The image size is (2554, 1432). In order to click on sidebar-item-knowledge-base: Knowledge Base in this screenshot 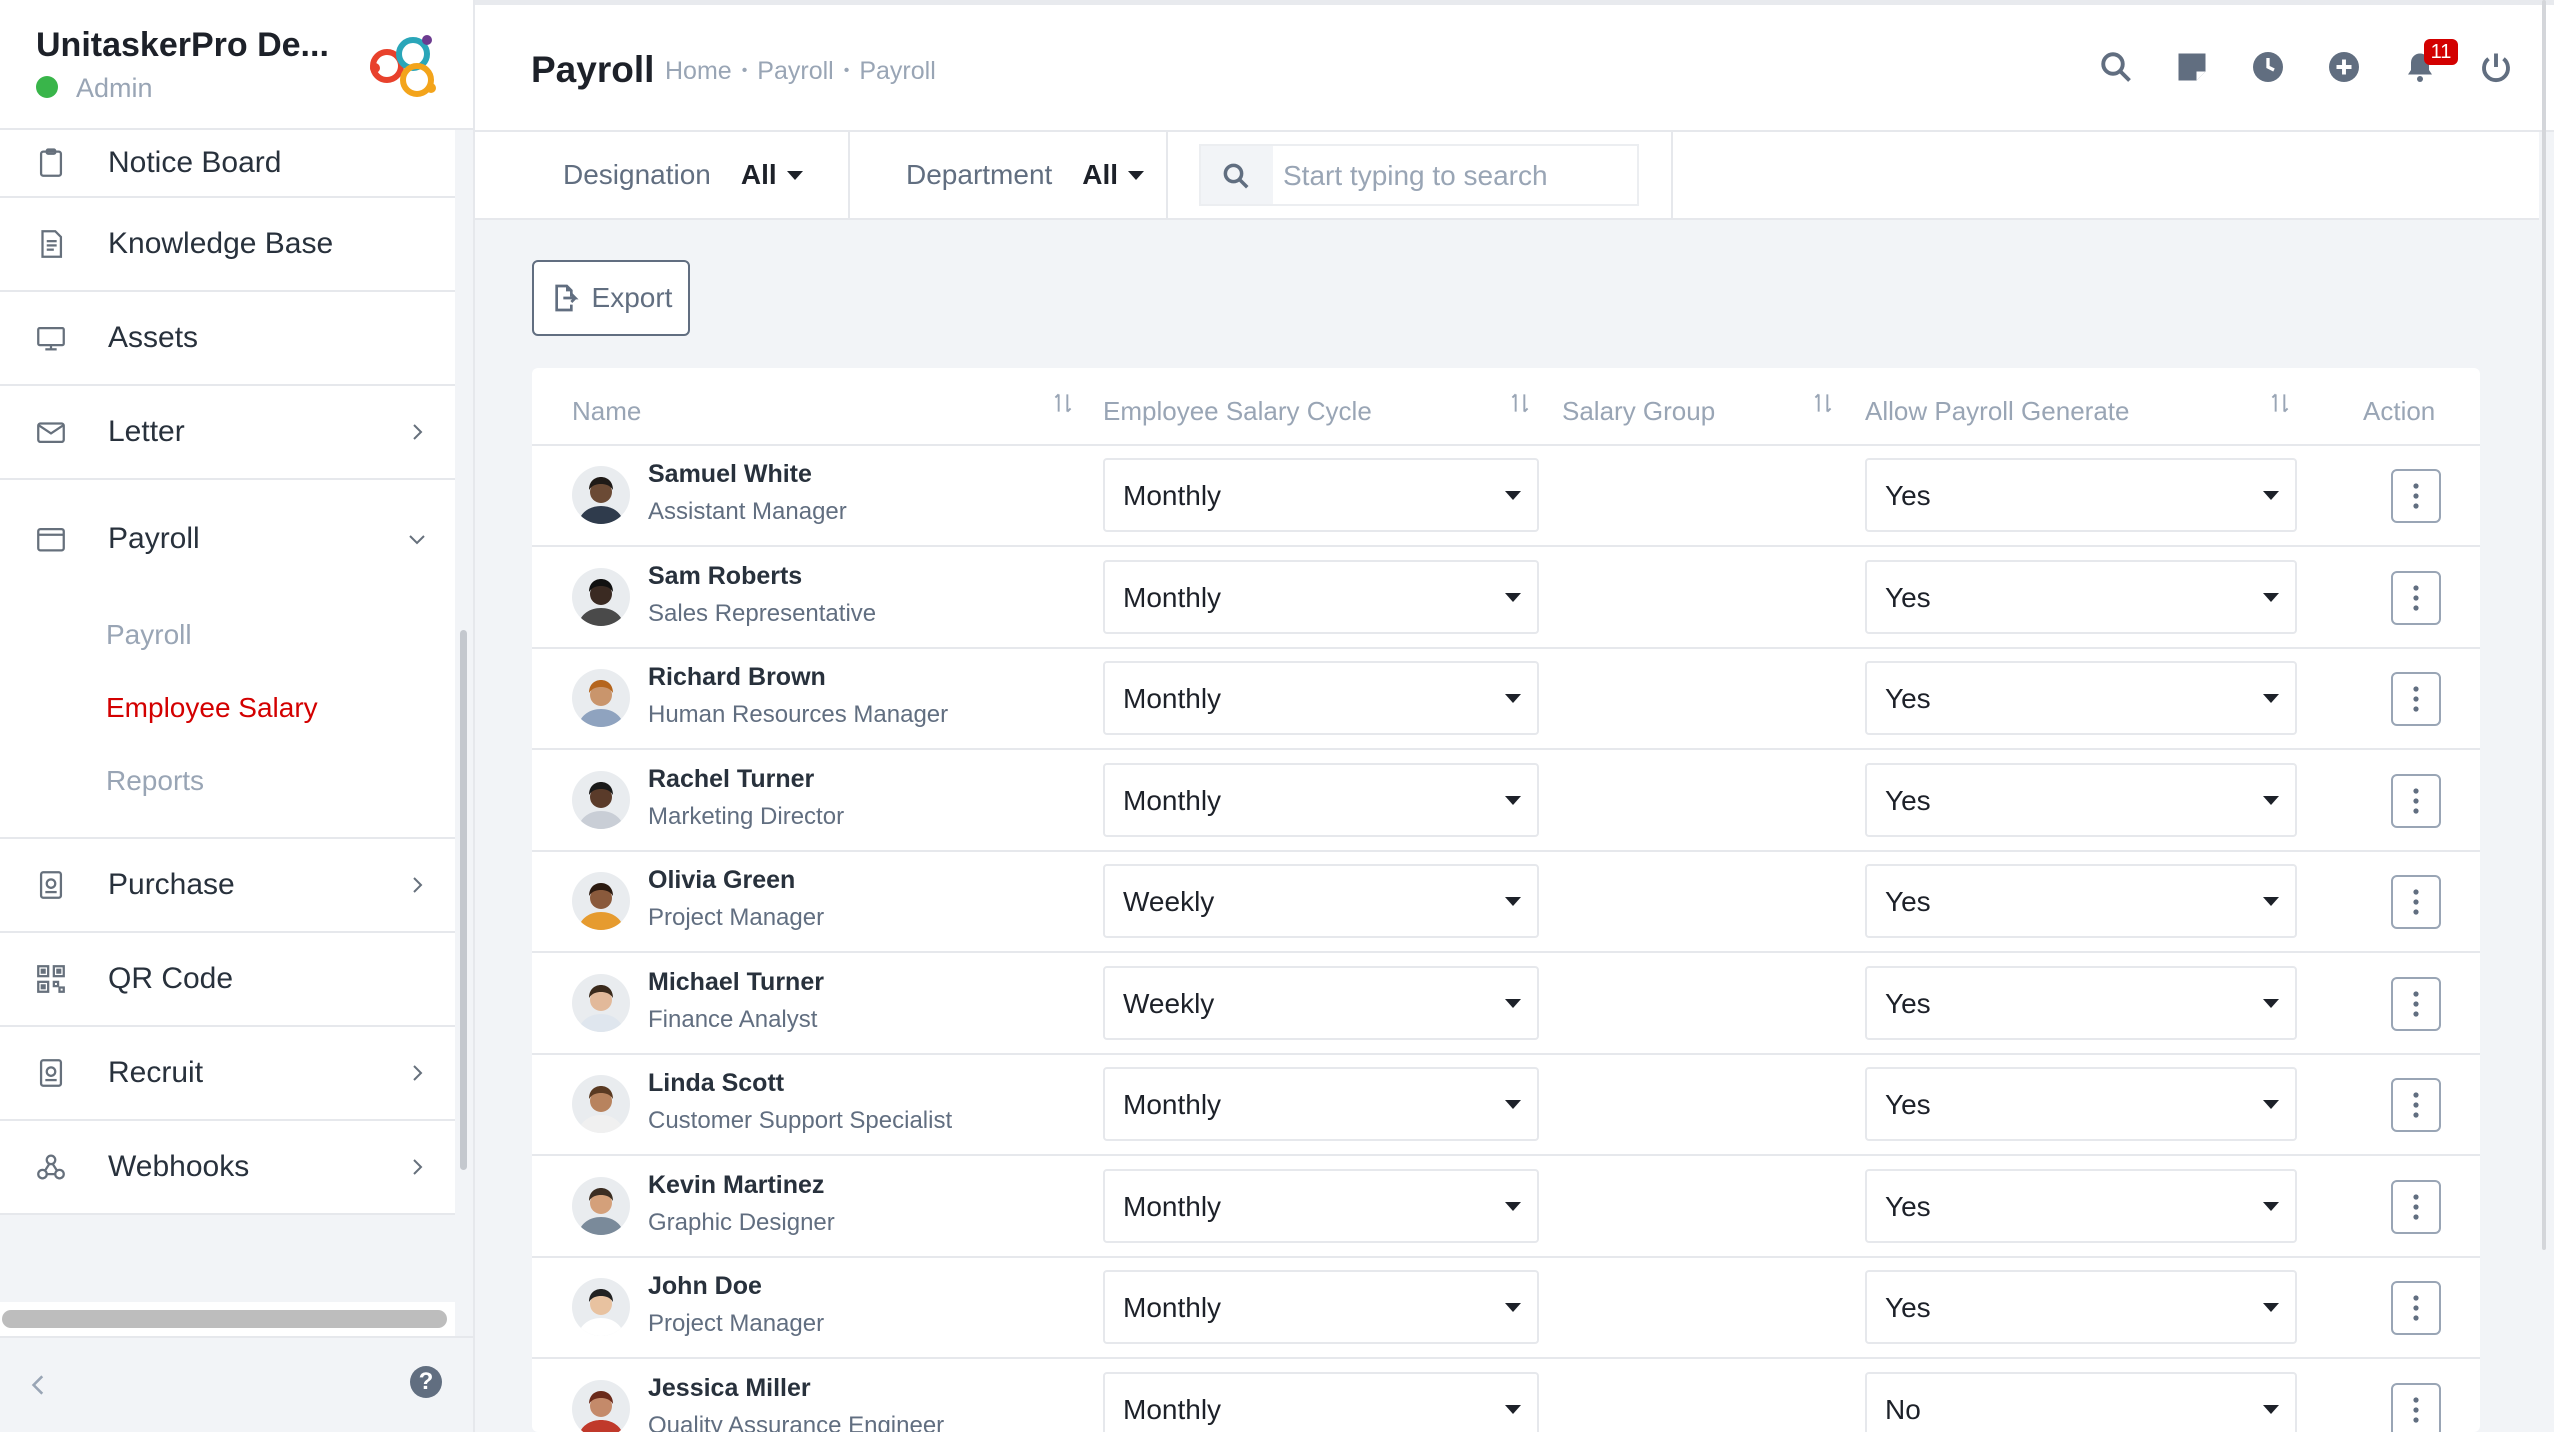, I will do `click(227, 245)`.